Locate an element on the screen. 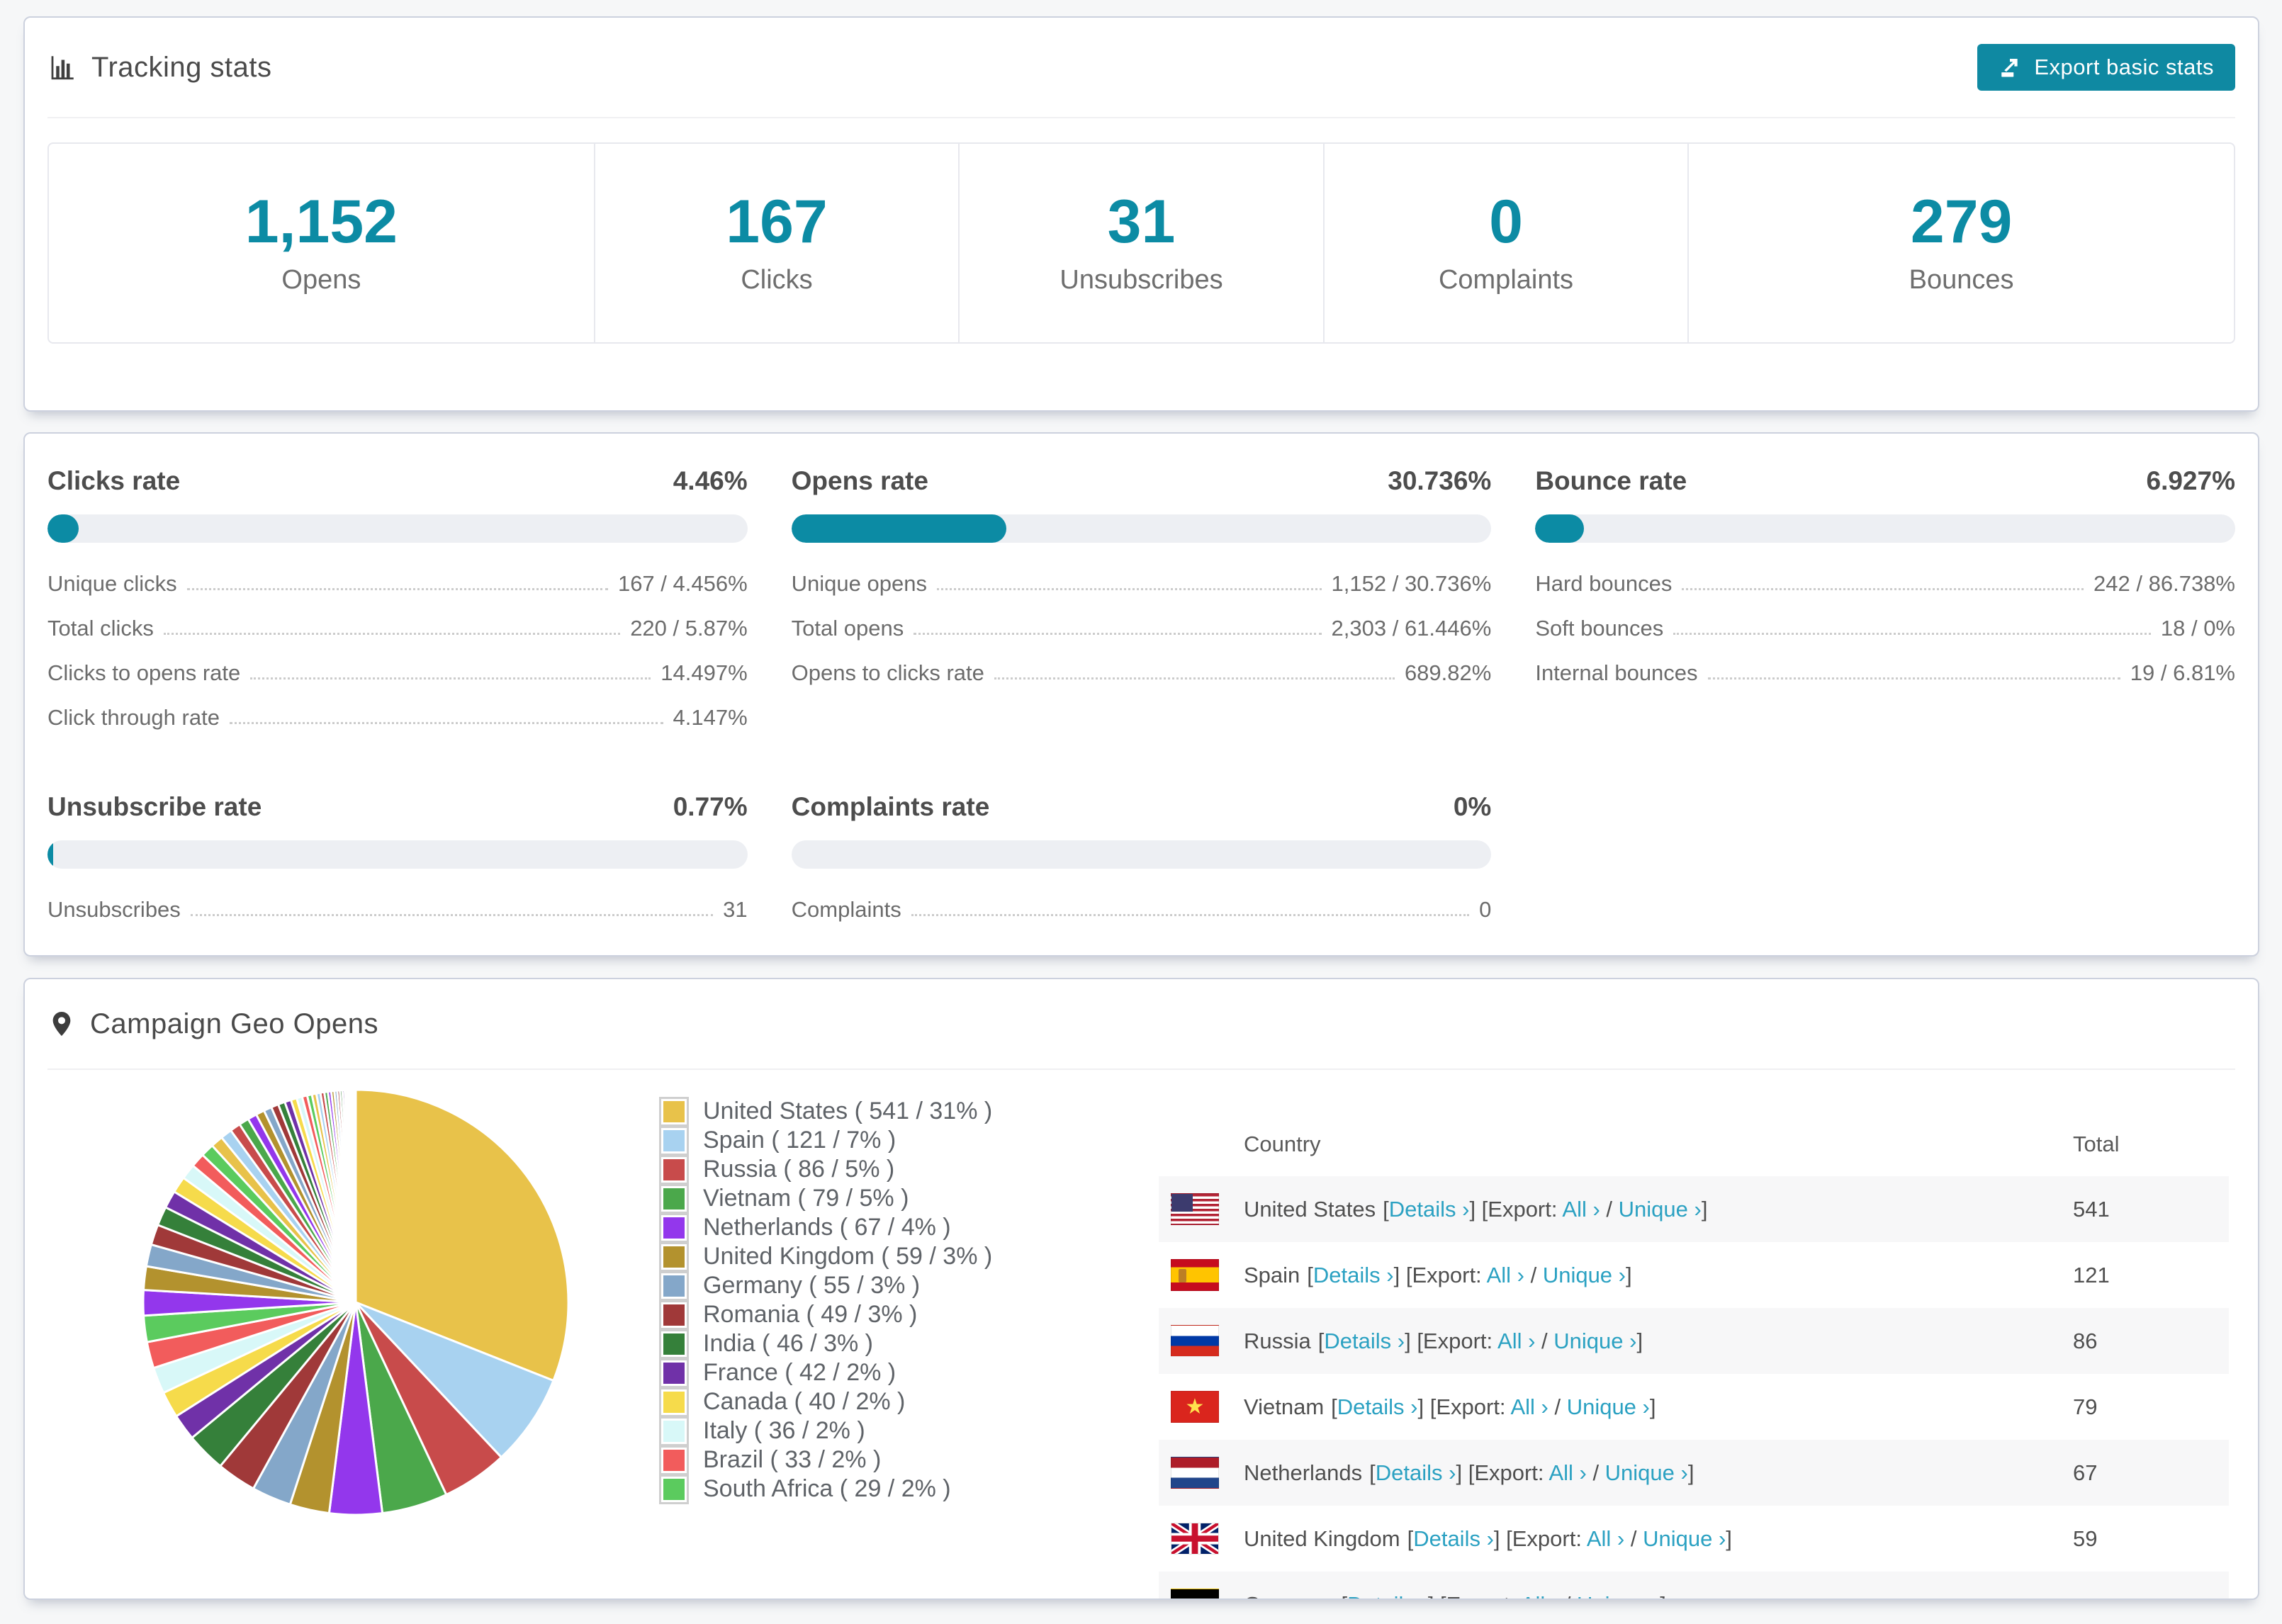 This screenshot has height=1624, width=2282. legend-item-brazil: Brazil ( 33 / 2% ) is located at coordinates (826, 1460).